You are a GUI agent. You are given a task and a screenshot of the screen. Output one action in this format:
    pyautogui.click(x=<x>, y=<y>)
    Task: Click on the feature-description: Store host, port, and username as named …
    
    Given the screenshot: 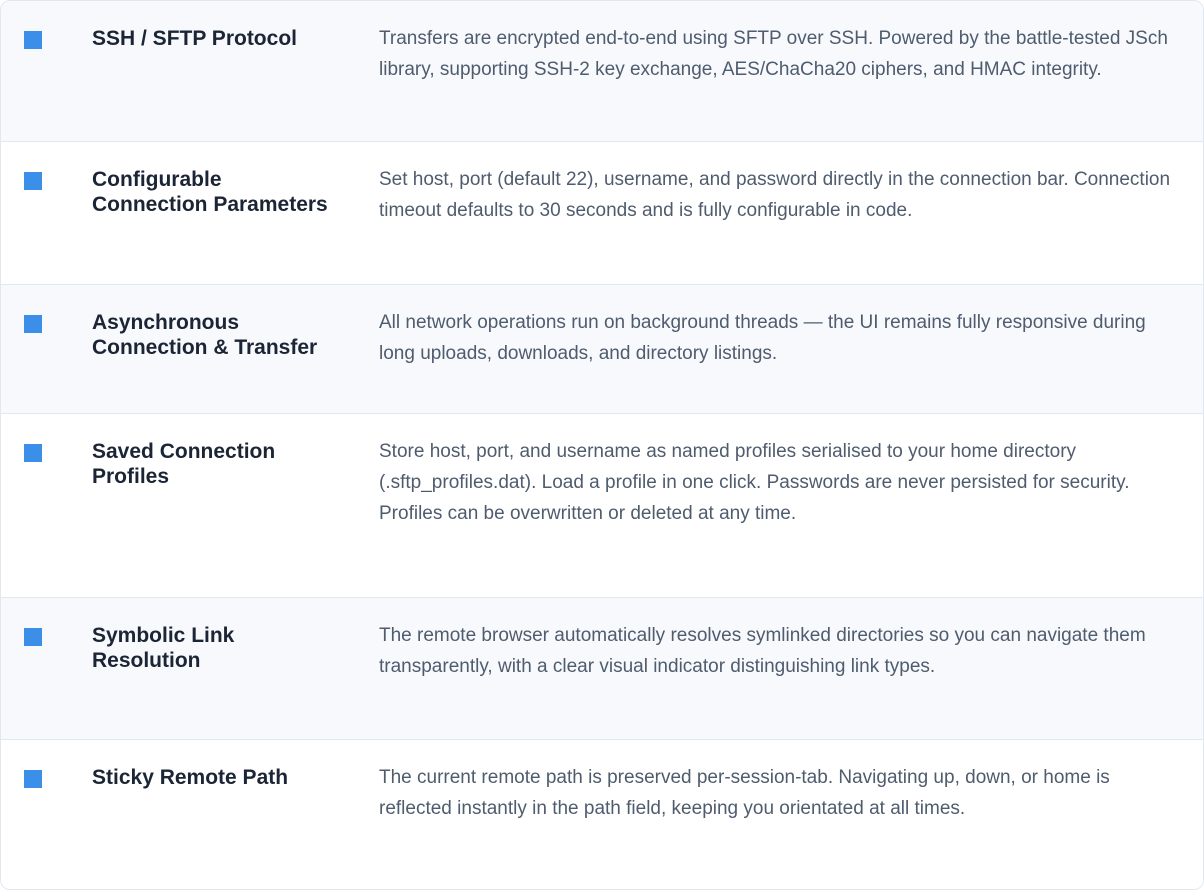 What is the action you would take?
    pyautogui.click(x=754, y=482)
    